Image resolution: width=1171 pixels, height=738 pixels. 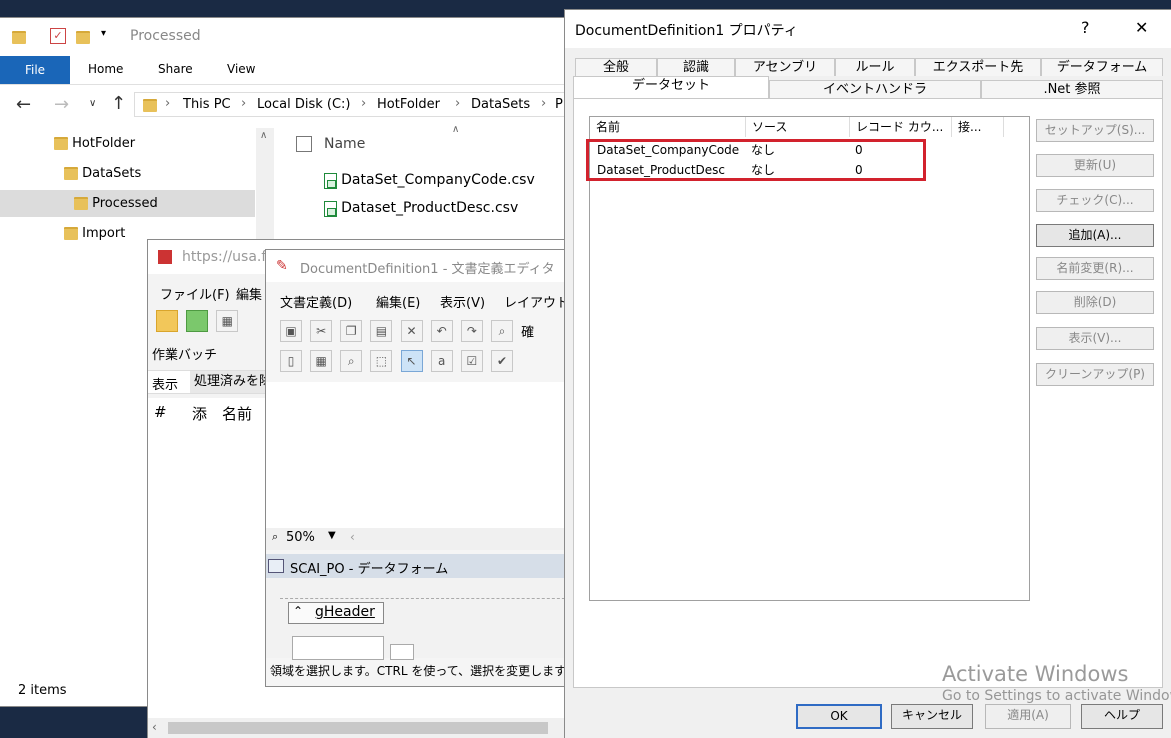 I want to click on menu-view: 表示(V), so click(x=462, y=301).